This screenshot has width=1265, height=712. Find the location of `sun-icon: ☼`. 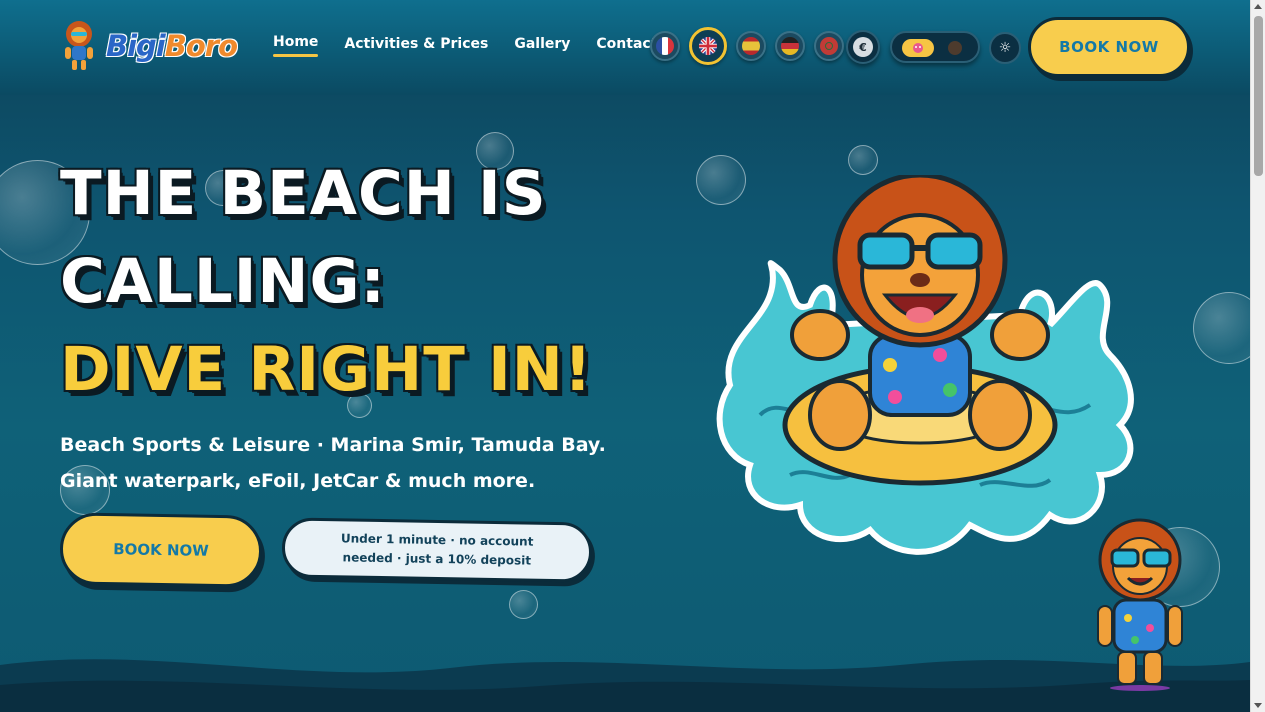

sun-icon: ☼ is located at coordinates (1005, 48).